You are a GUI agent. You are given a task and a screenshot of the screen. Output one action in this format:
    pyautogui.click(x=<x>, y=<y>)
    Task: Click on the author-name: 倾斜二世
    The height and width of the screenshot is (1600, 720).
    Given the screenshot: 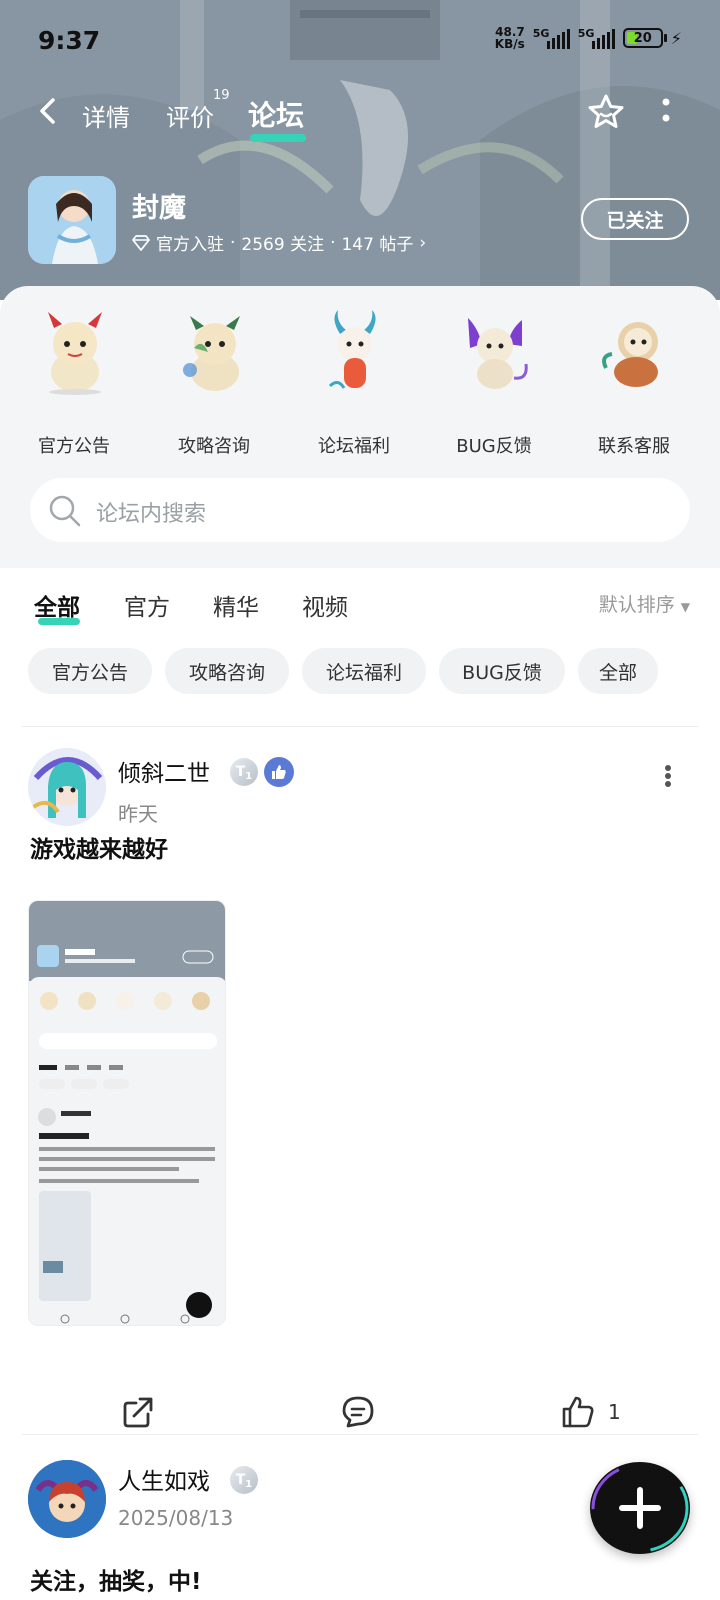 What is the action you would take?
    pyautogui.click(x=164, y=771)
    